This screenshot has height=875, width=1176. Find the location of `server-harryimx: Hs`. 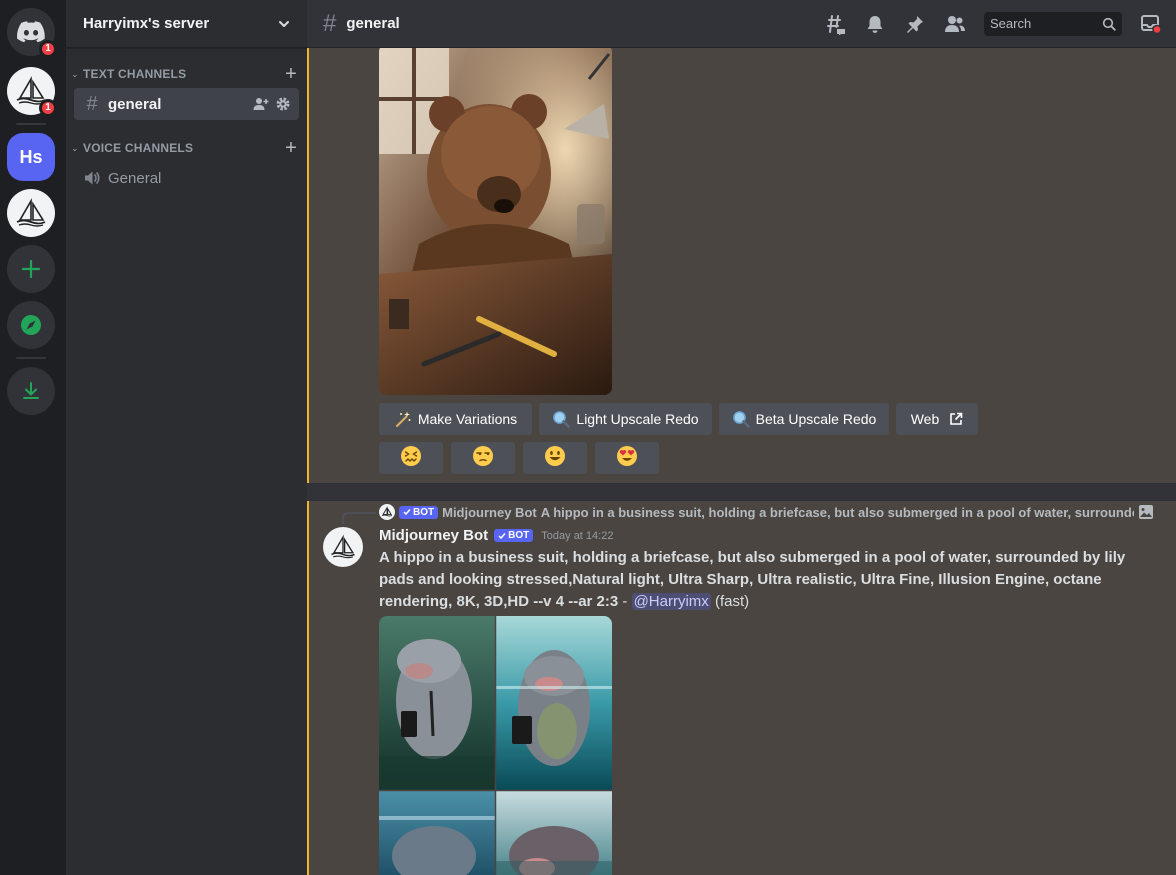

server-harryimx: Hs is located at coordinates (31, 157).